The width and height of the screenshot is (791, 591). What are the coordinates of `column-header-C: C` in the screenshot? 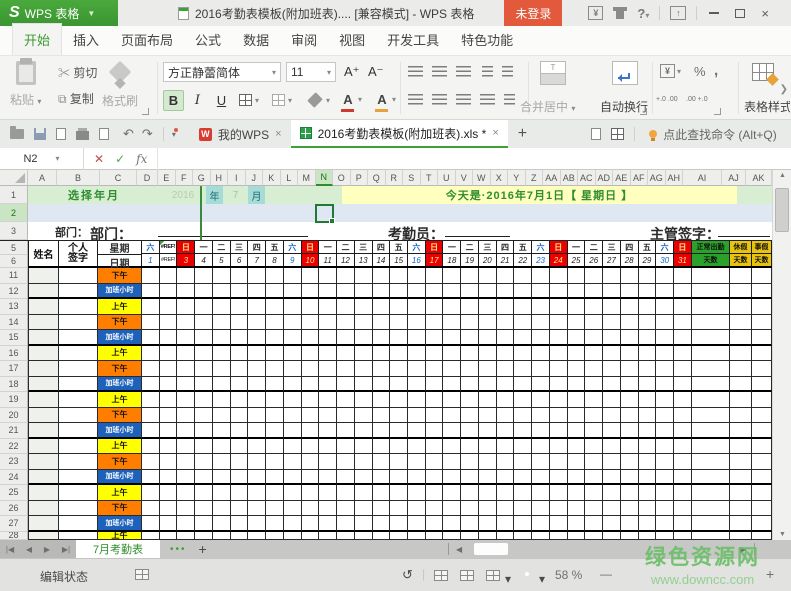 It's located at (118, 178).